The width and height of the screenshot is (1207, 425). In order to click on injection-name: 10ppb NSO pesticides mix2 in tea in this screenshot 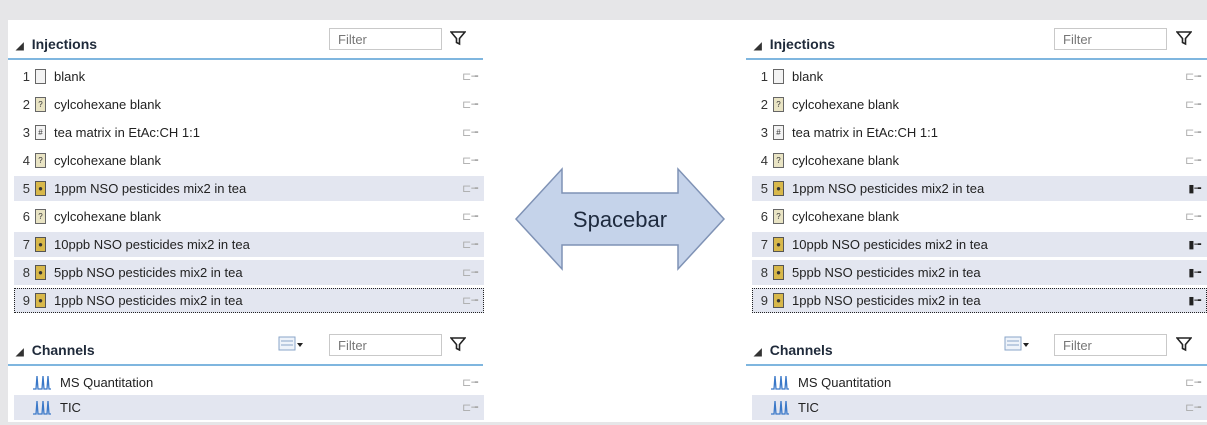, I will do `click(152, 244)`.